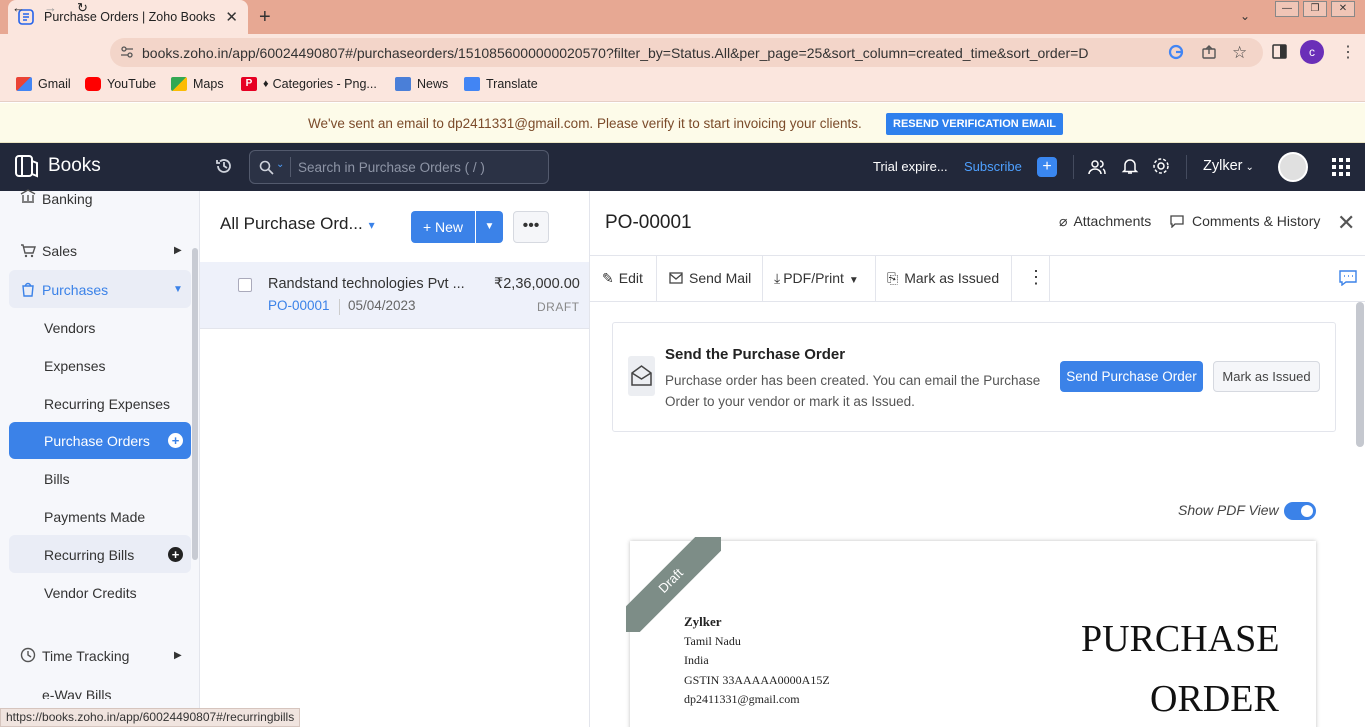 Image resolution: width=1365 pixels, height=727 pixels. Describe the element at coordinates (280, 164) in the screenshot. I see `search-scope-chevron-icon: ⌄` at that location.